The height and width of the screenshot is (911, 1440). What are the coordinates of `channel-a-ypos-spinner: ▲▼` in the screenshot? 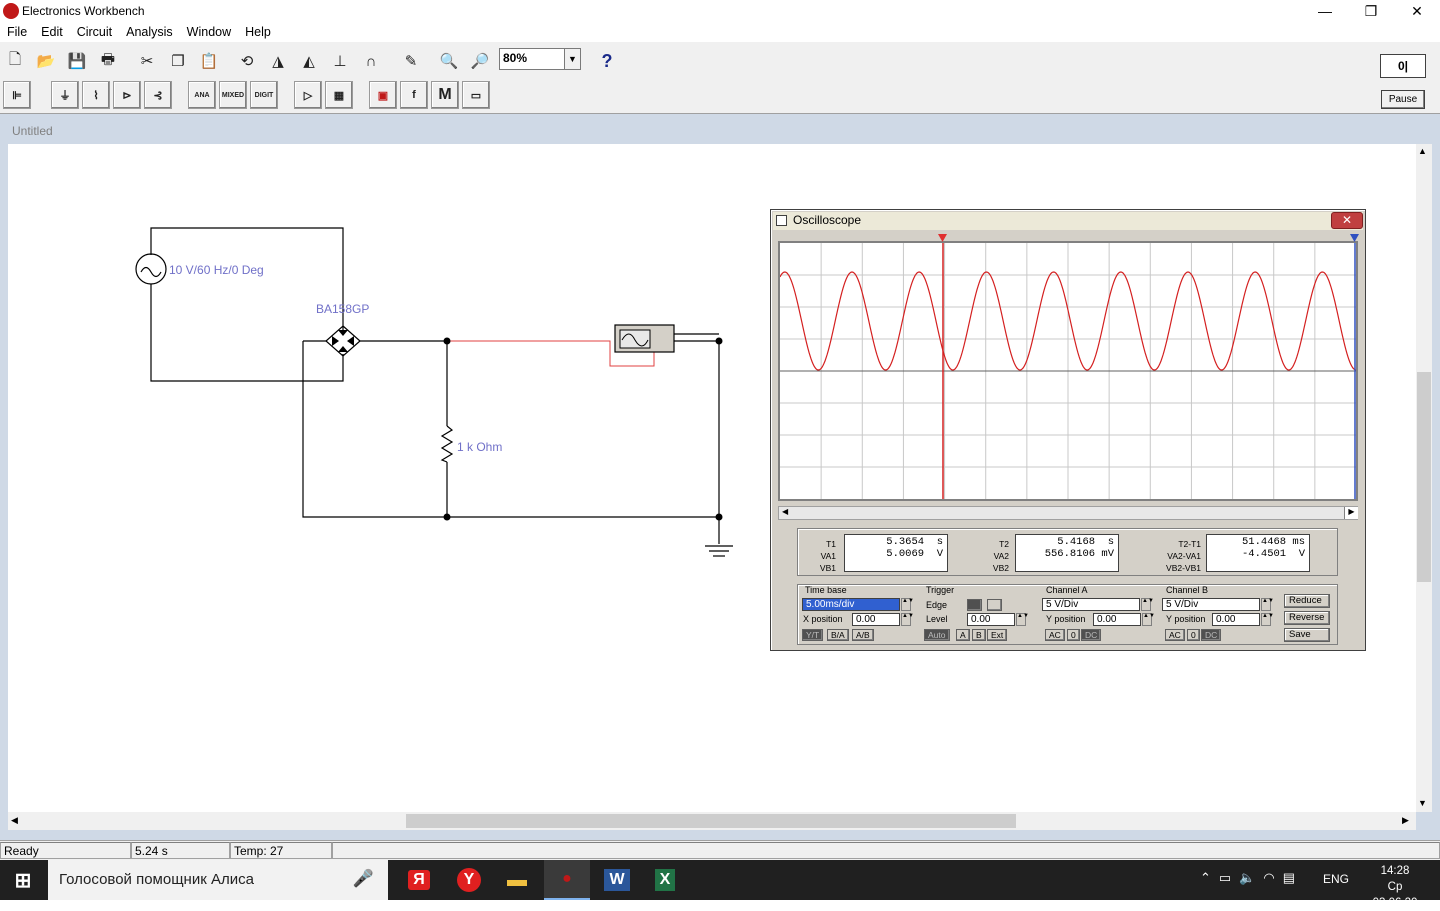 It's located at (1148, 619).